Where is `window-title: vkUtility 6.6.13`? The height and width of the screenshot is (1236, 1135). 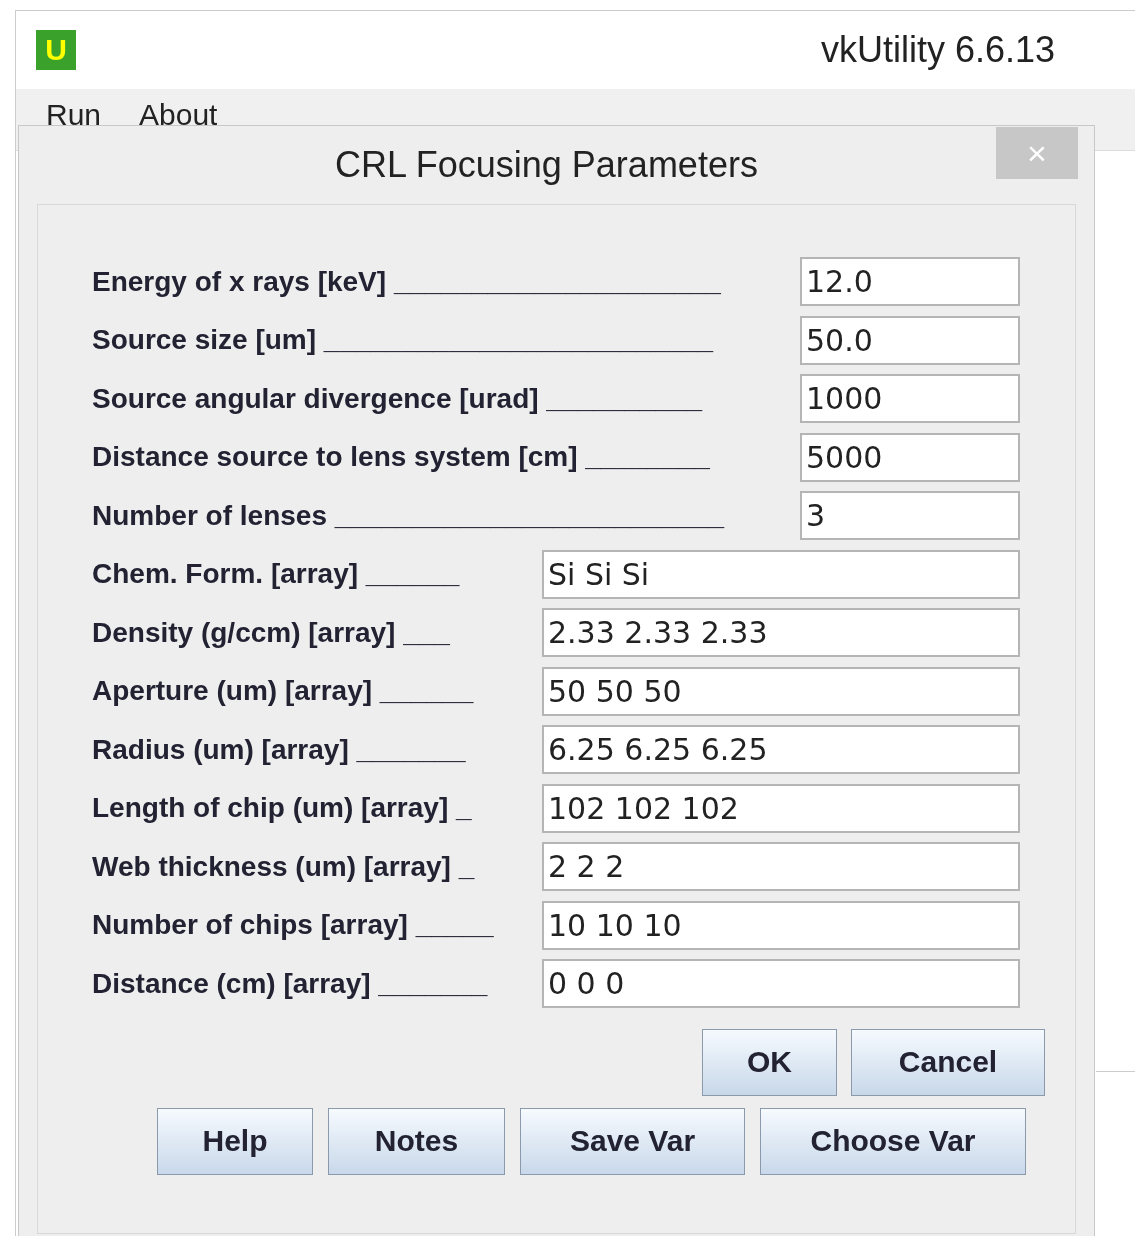
window-title: vkUtility 6.6.13 is located at coordinates (937, 50).